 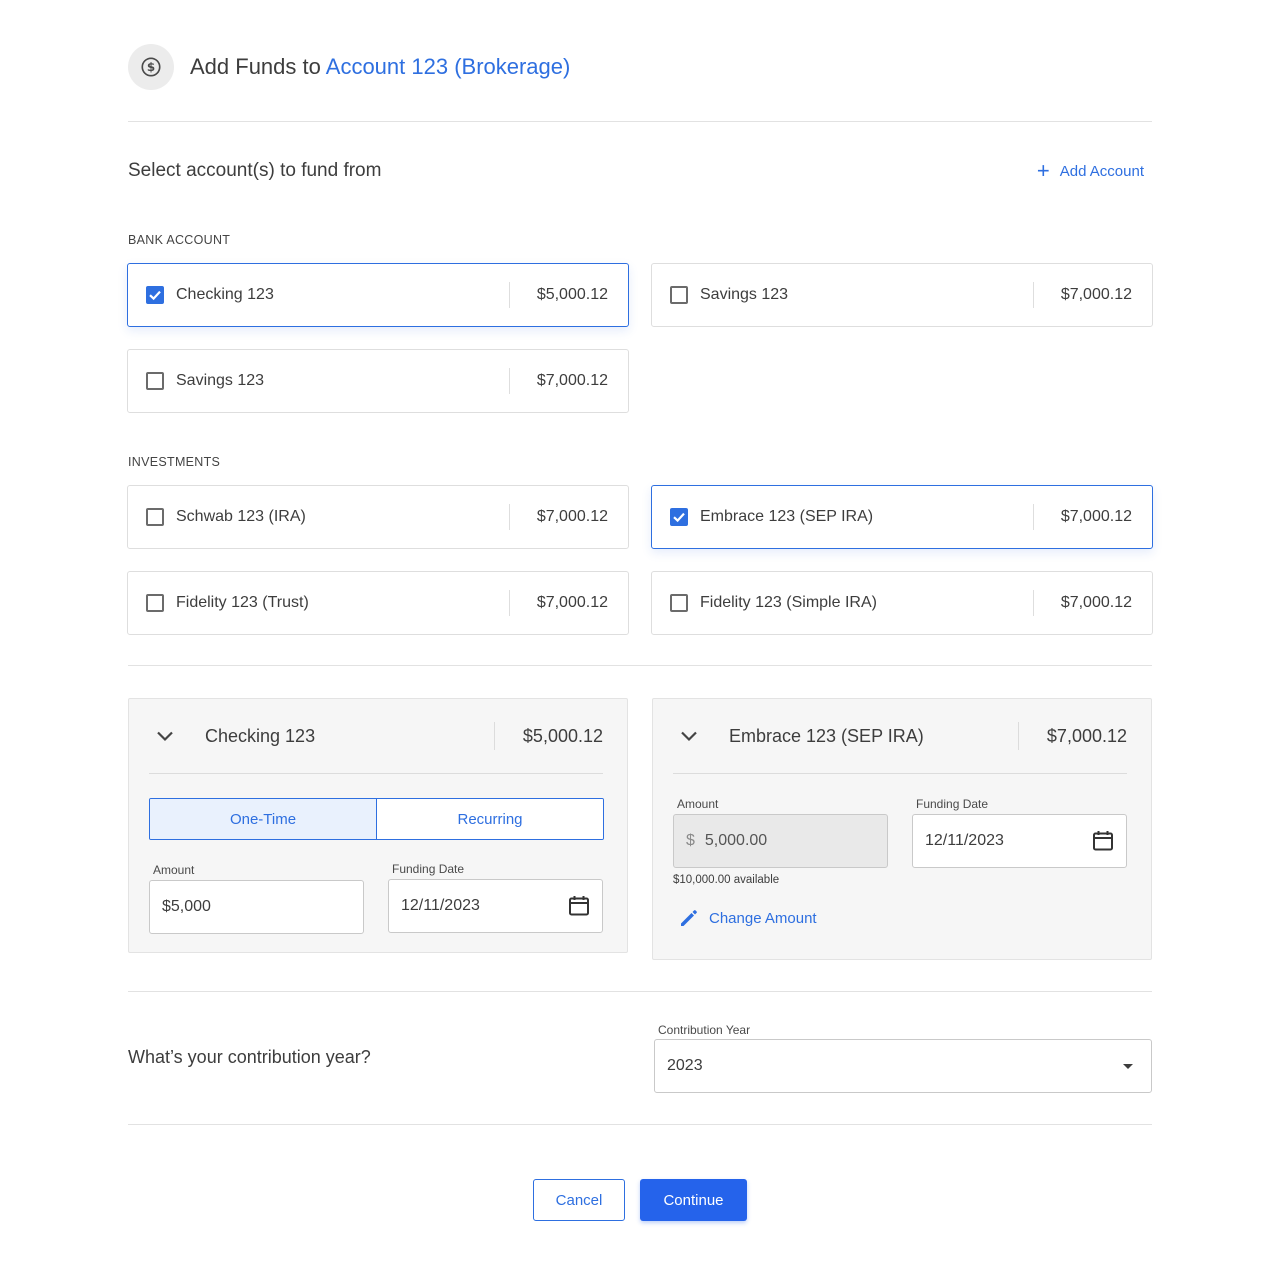 I want to click on title-account-link: Account 123 (Brokerage), so click(x=448, y=66).